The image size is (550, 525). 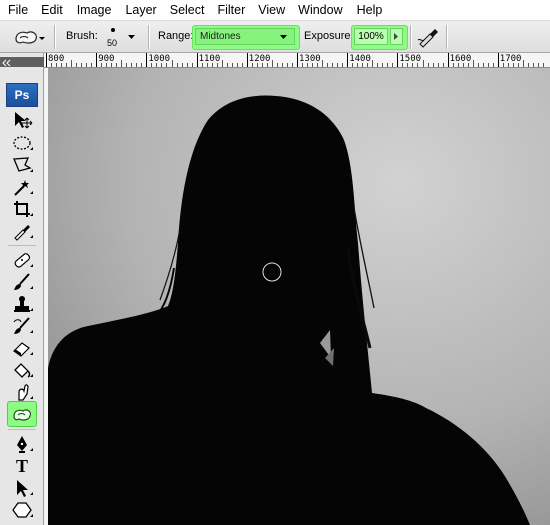 What do you see at coordinates (25, 488) in the screenshot?
I see `path-selection-icon` at bounding box center [25, 488].